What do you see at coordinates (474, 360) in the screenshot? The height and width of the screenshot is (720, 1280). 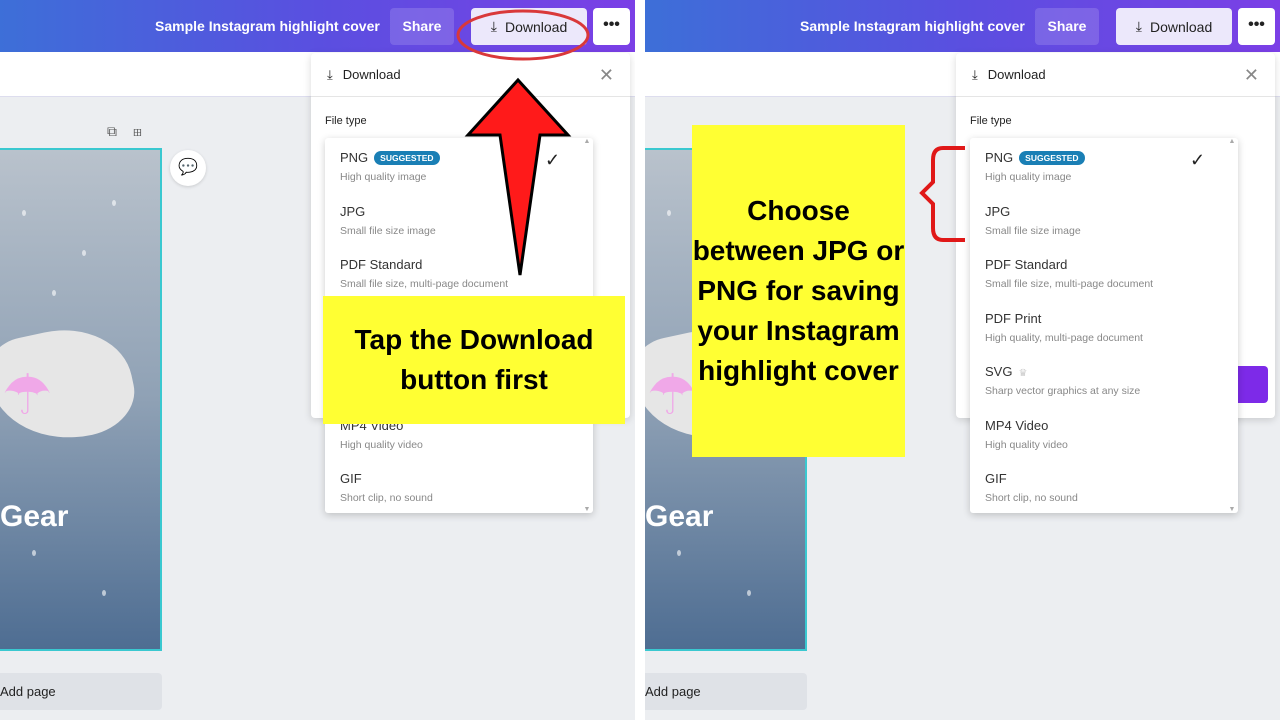 I see `callout-left: Tap the Download button first` at bounding box center [474, 360].